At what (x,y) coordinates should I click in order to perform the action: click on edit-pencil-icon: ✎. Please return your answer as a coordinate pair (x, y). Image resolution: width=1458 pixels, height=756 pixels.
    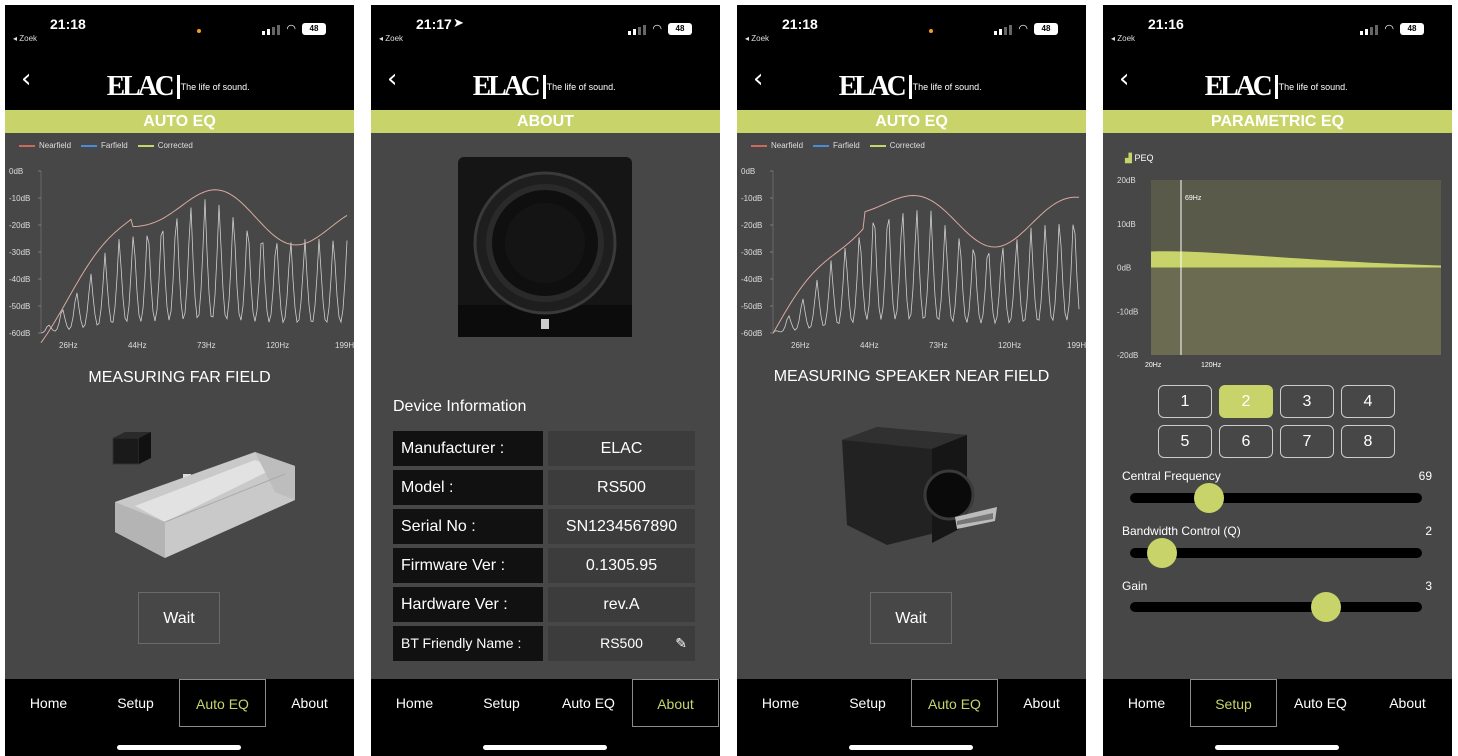
    Looking at the image, I should click on (681, 643).